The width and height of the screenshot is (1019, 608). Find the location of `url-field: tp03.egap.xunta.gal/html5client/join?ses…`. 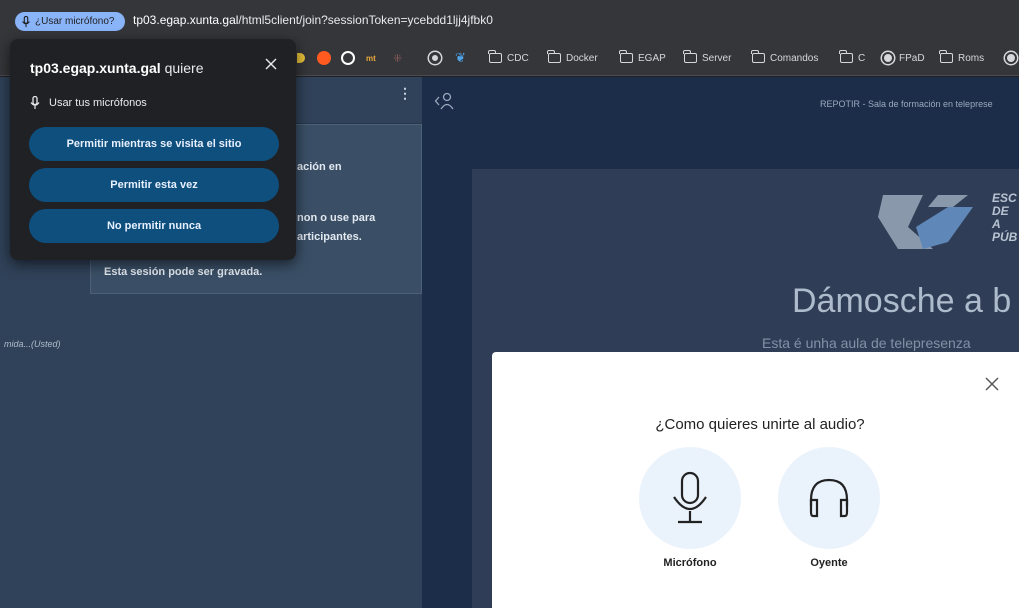

url-field: tp03.egap.xunta.gal/html5client/join?ses… is located at coordinates (313, 20).